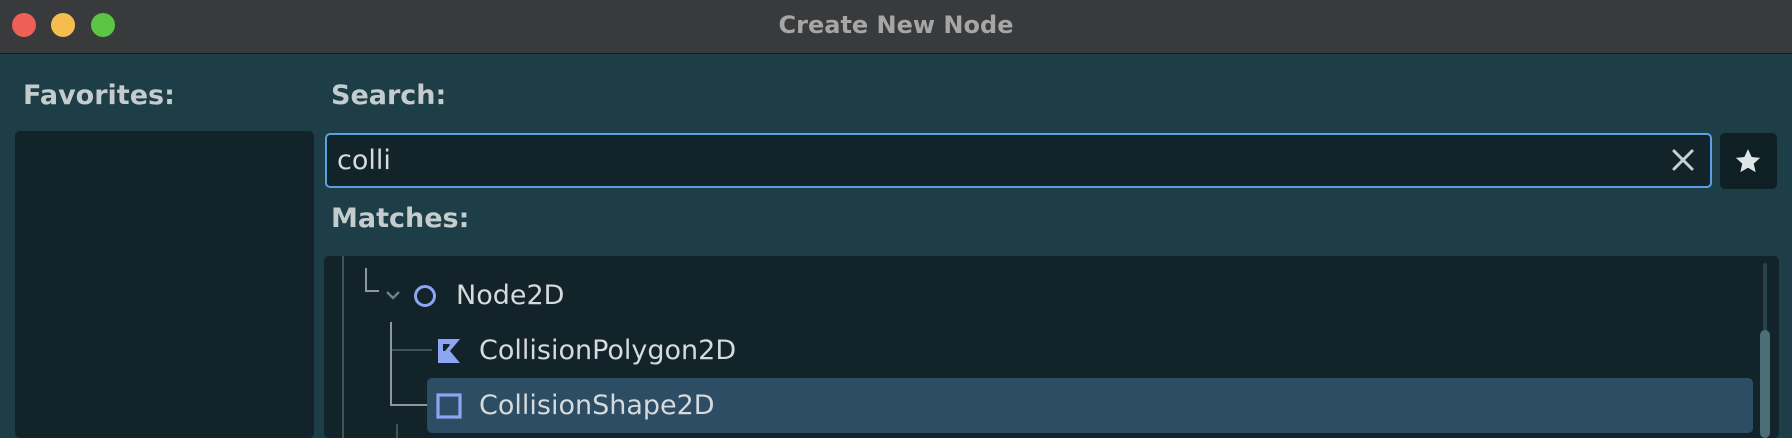 Image resolution: width=1792 pixels, height=438 pixels. What do you see at coordinates (389, 95) in the screenshot?
I see `search-label: Search:` at bounding box center [389, 95].